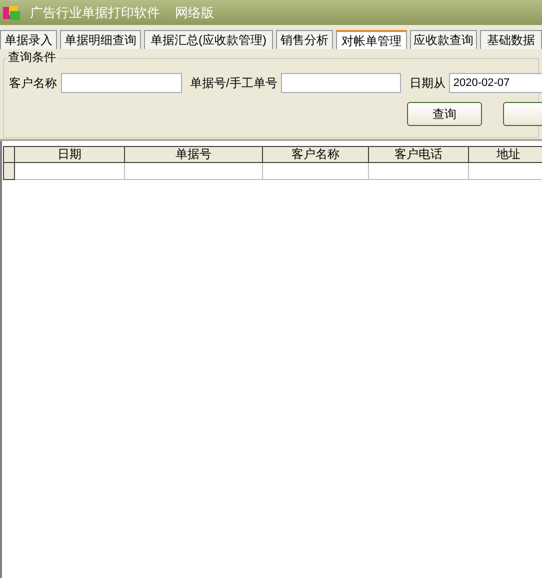  Describe the element at coordinates (234, 83) in the screenshot. I see `field-label: 单据号/手工单号` at that location.